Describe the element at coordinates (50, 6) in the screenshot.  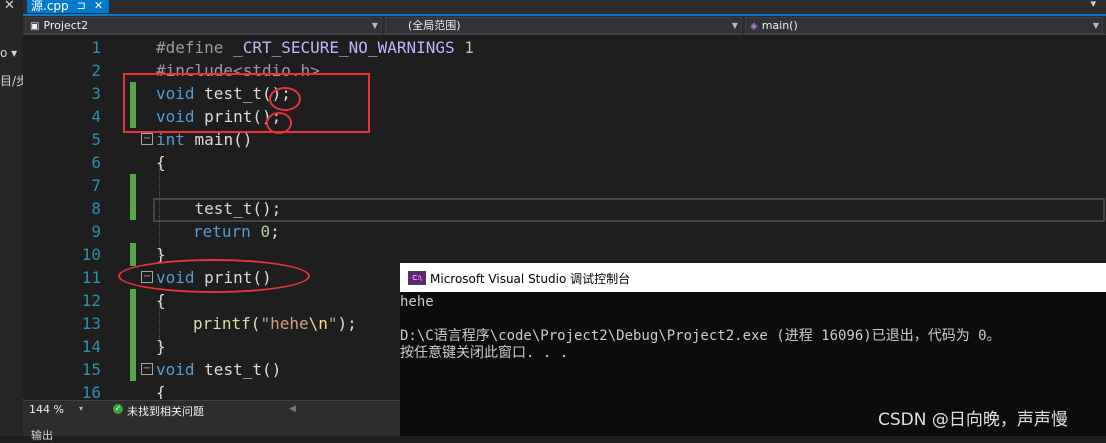
I see `tab-label: 源.cpp` at that location.